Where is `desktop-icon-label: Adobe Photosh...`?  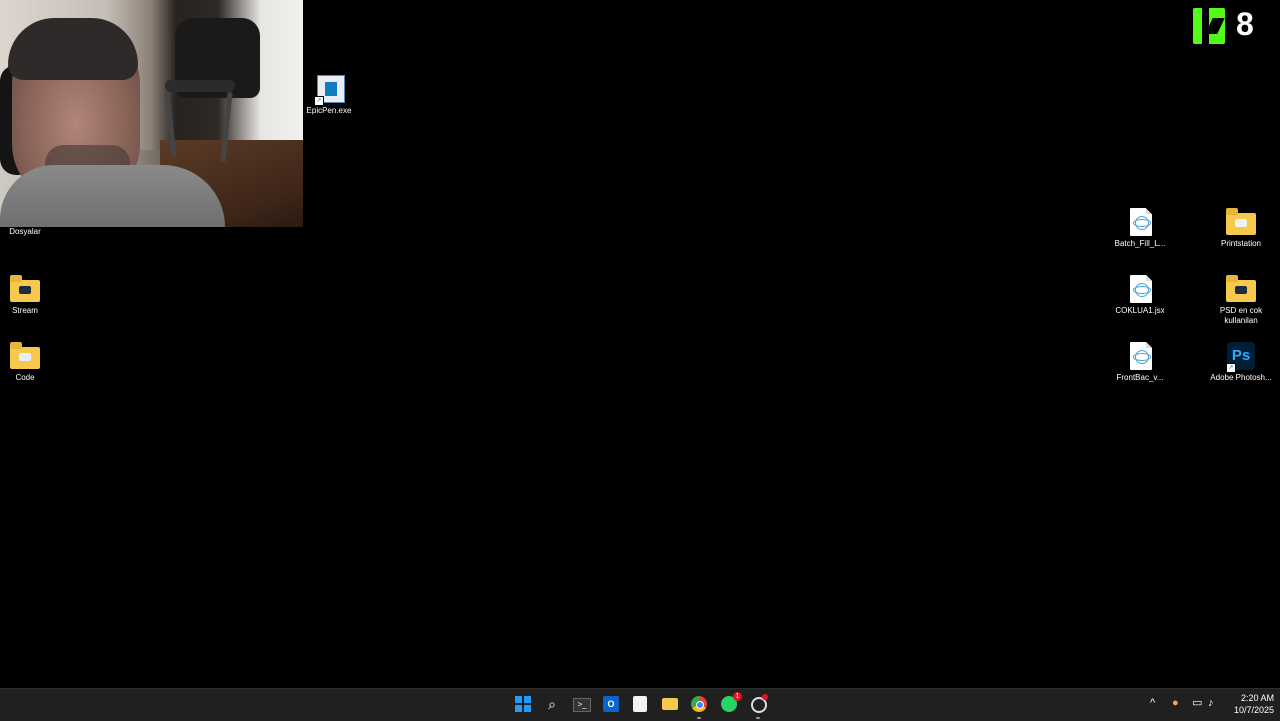
desktop-icon-label: Adobe Photosh... is located at coordinates (1241, 377).